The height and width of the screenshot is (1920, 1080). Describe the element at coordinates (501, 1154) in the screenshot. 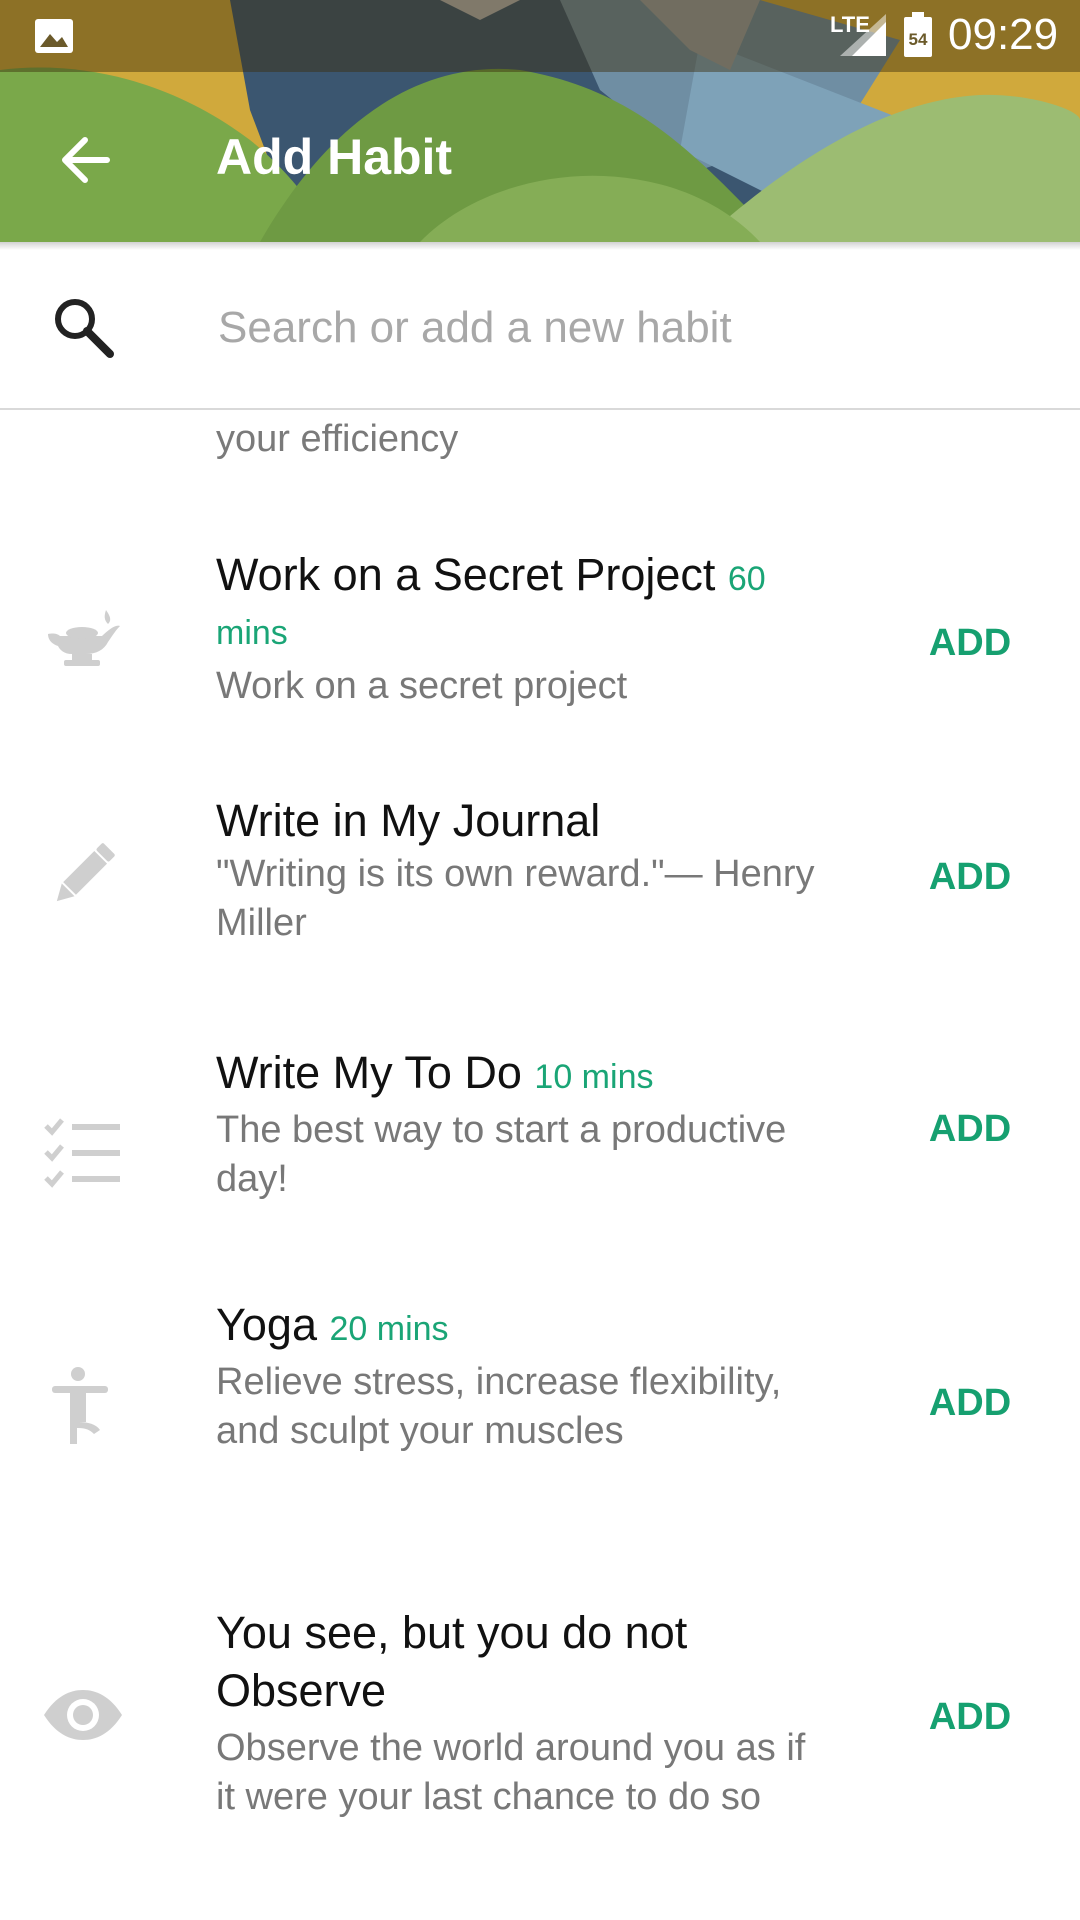

I see `habit-description: The best way to start a productive day!` at that location.